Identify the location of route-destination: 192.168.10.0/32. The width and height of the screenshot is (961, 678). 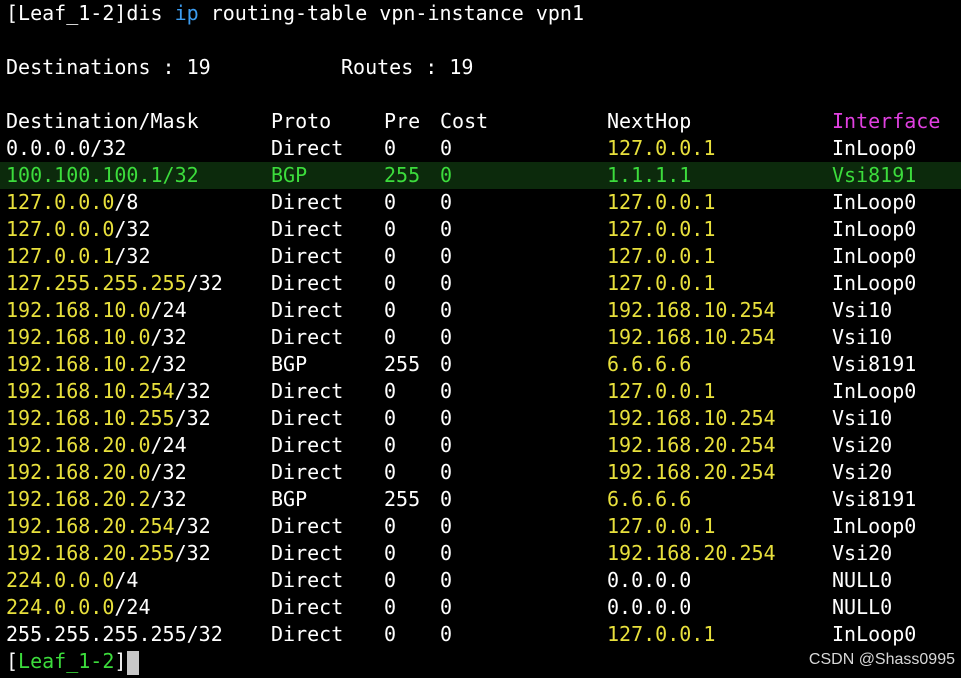
(96, 337).